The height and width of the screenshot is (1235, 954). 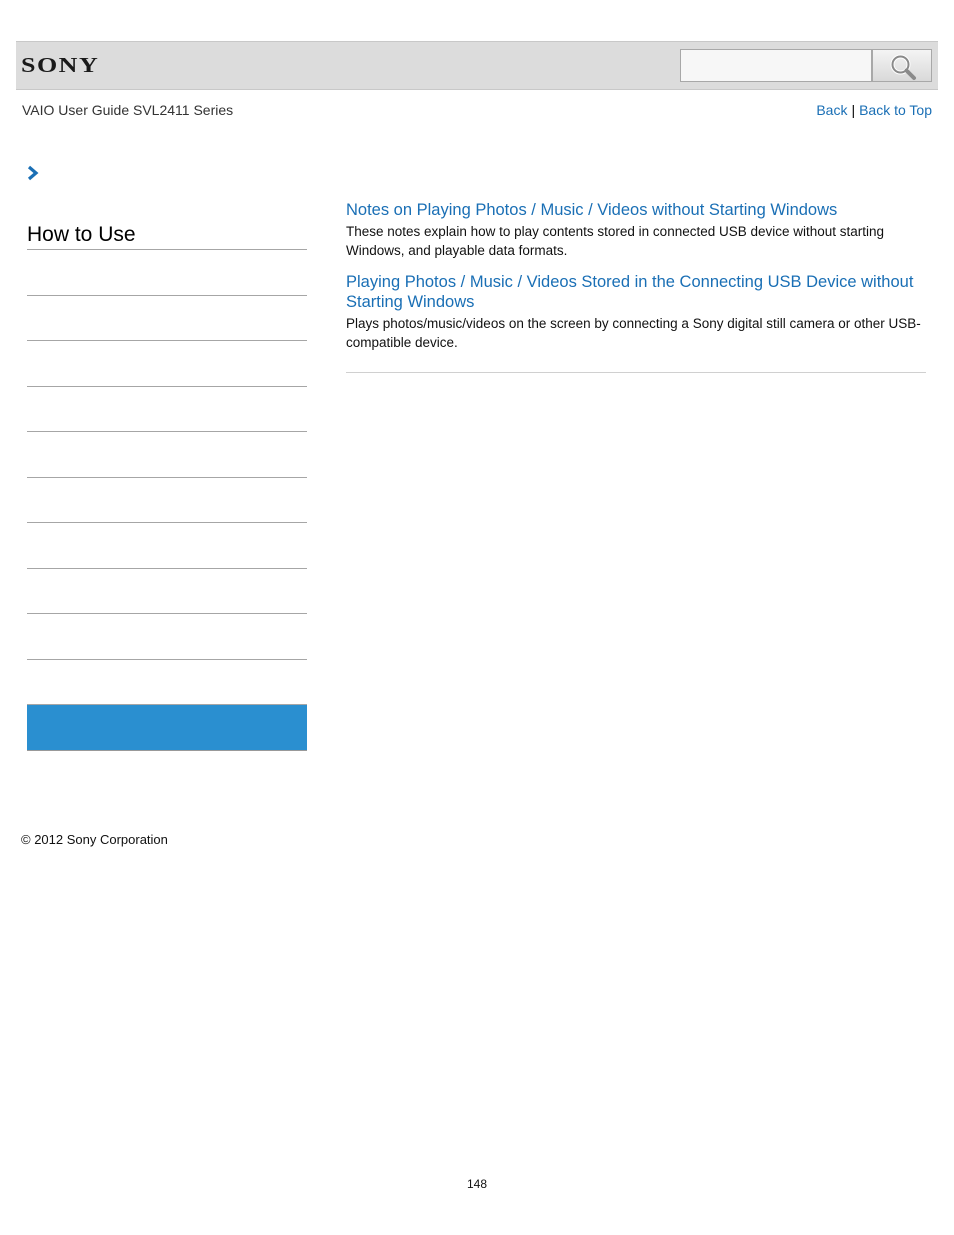 What do you see at coordinates (477, 1184) in the screenshot?
I see `page-number: 148` at bounding box center [477, 1184].